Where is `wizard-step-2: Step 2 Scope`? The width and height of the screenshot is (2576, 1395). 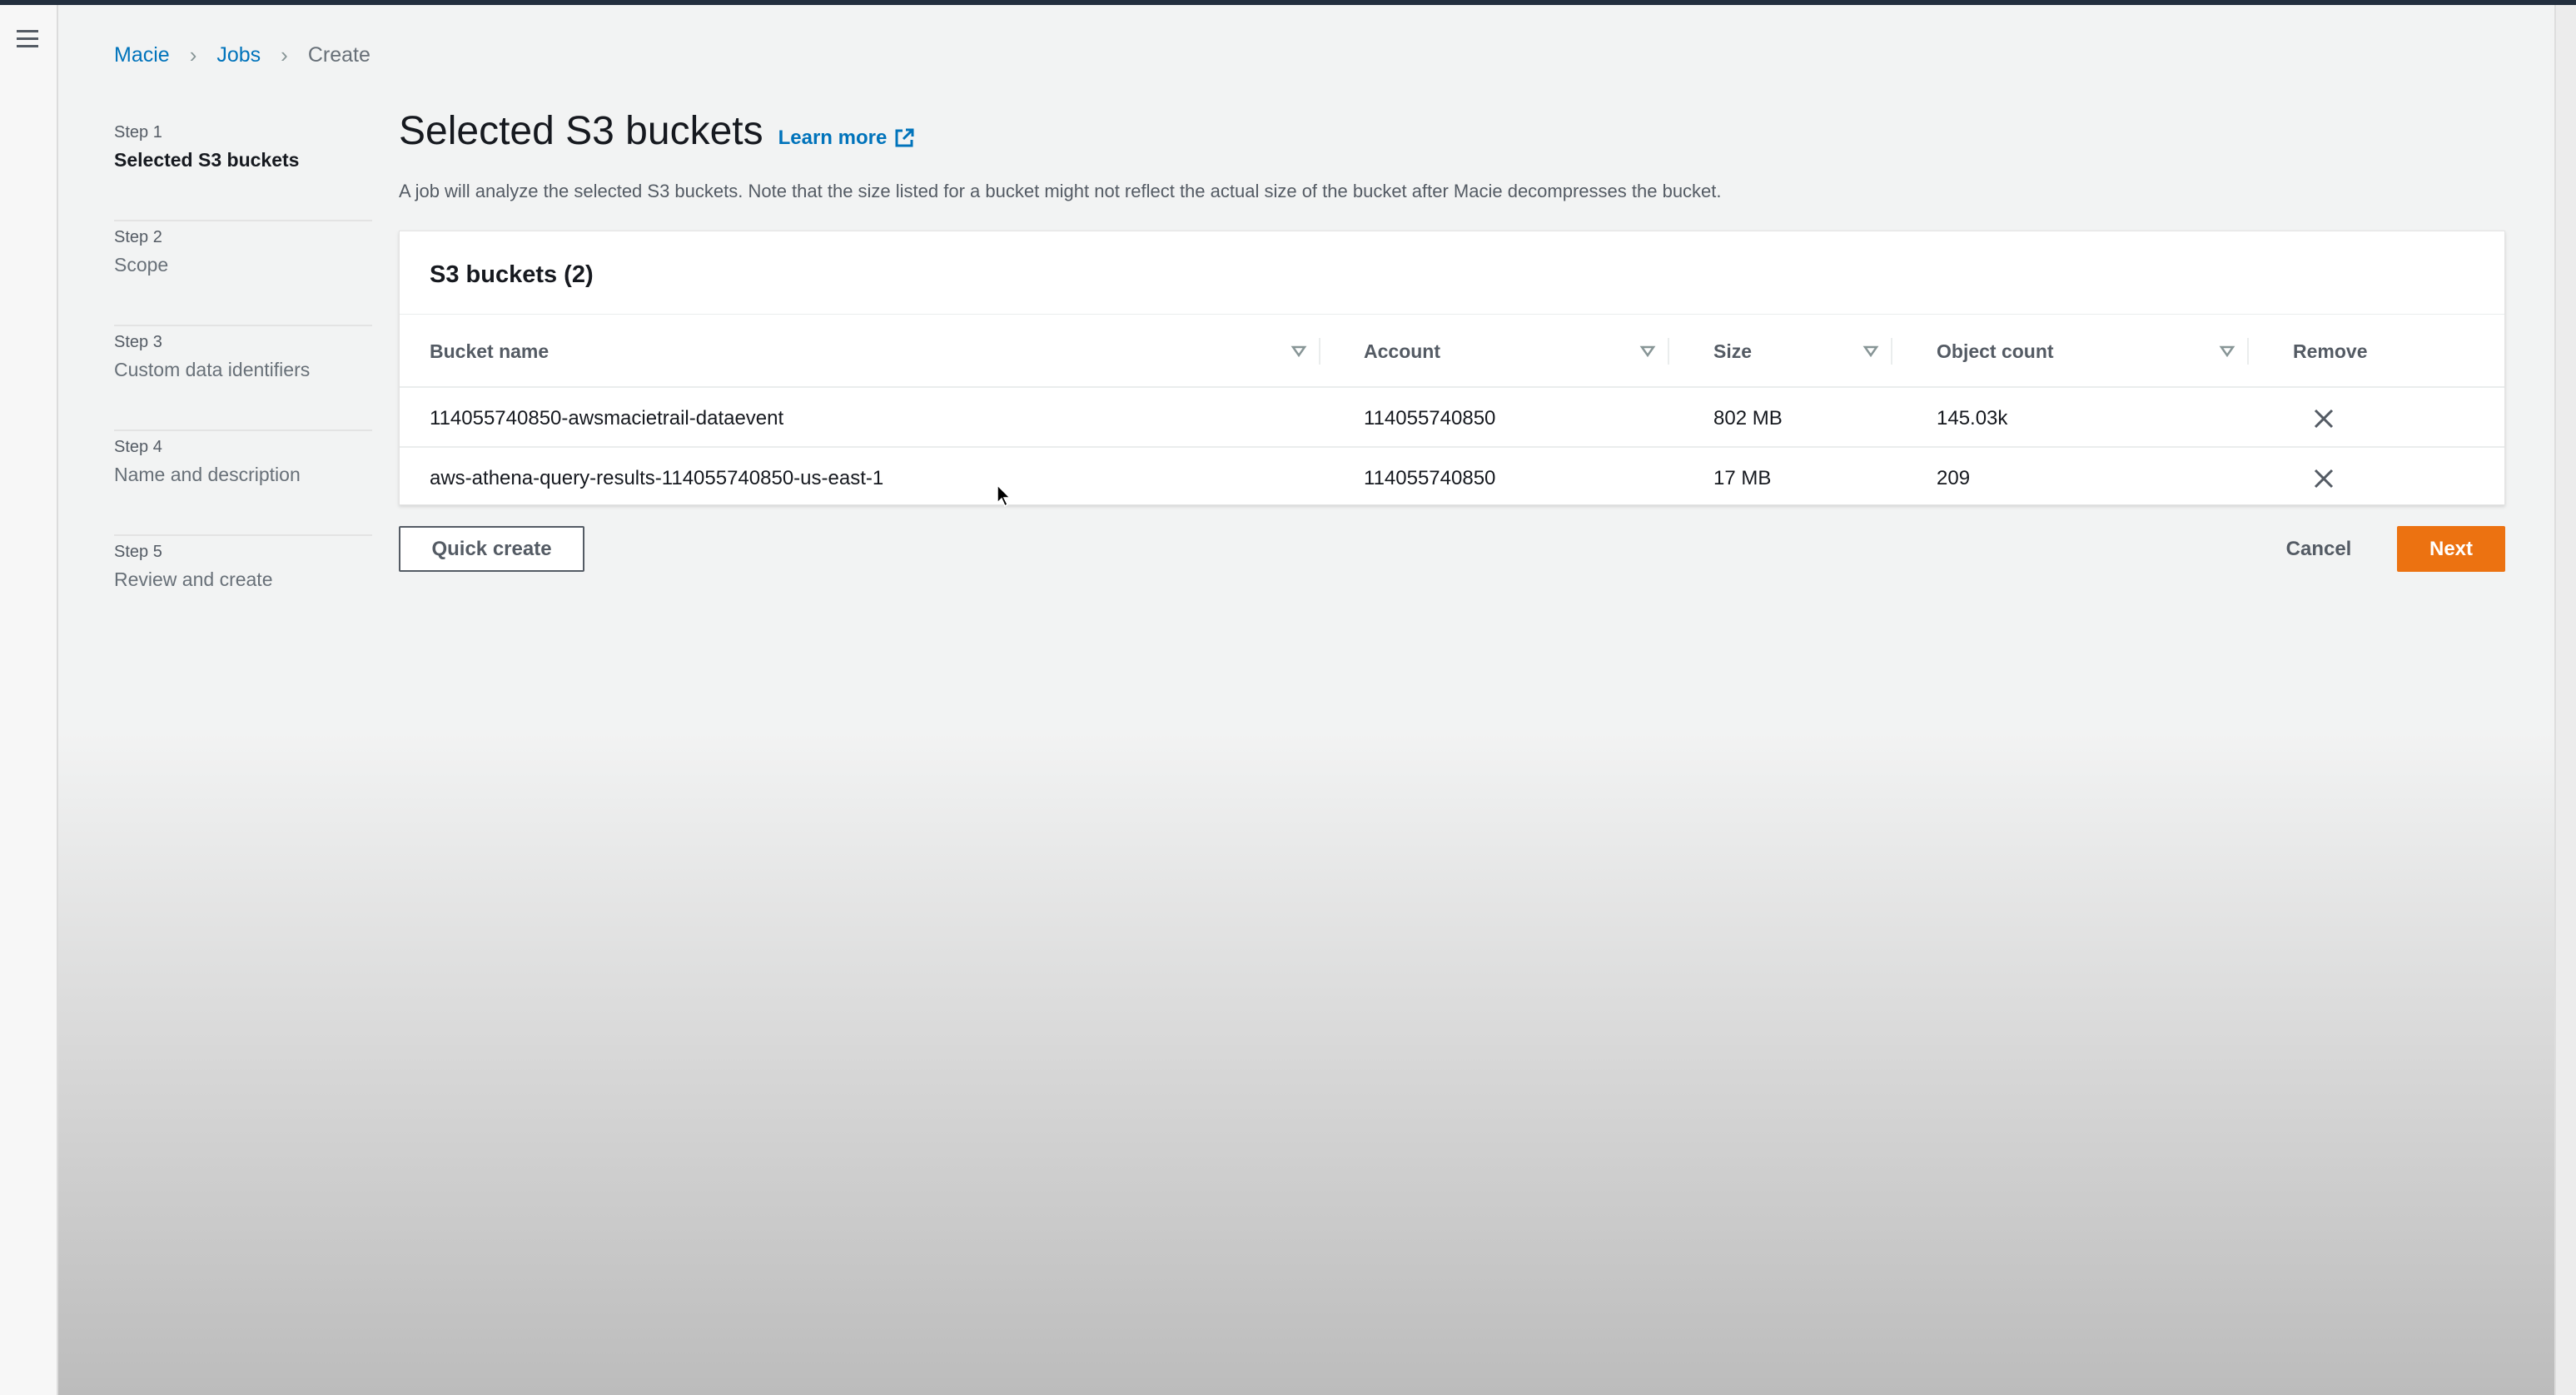 wizard-step-2: Step 2 Scope is located at coordinates (243, 273).